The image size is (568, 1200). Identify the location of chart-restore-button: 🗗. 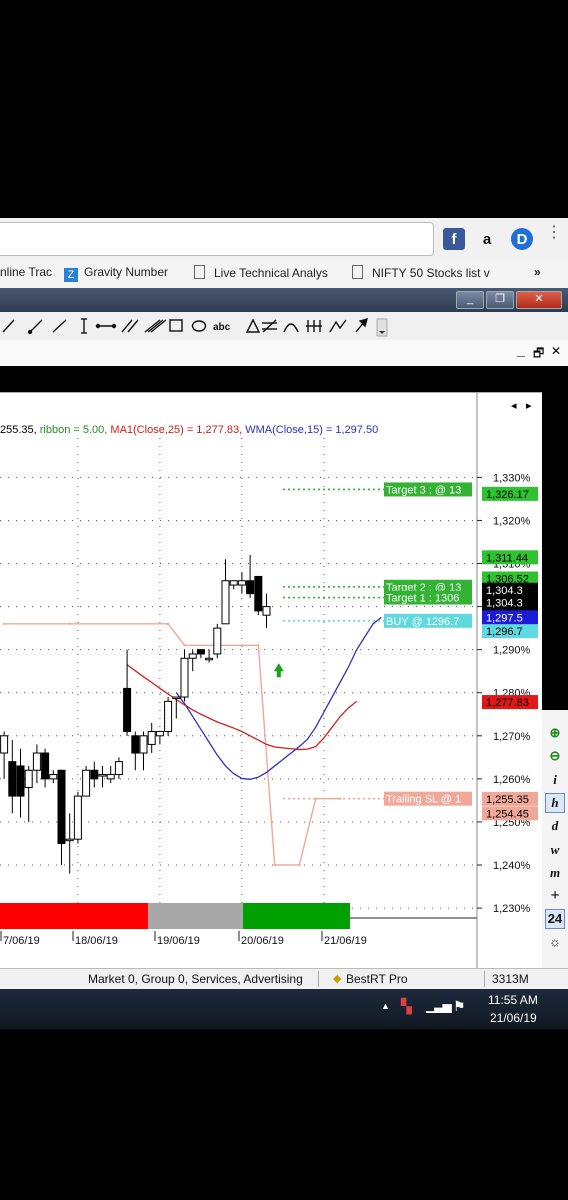
(538, 354).